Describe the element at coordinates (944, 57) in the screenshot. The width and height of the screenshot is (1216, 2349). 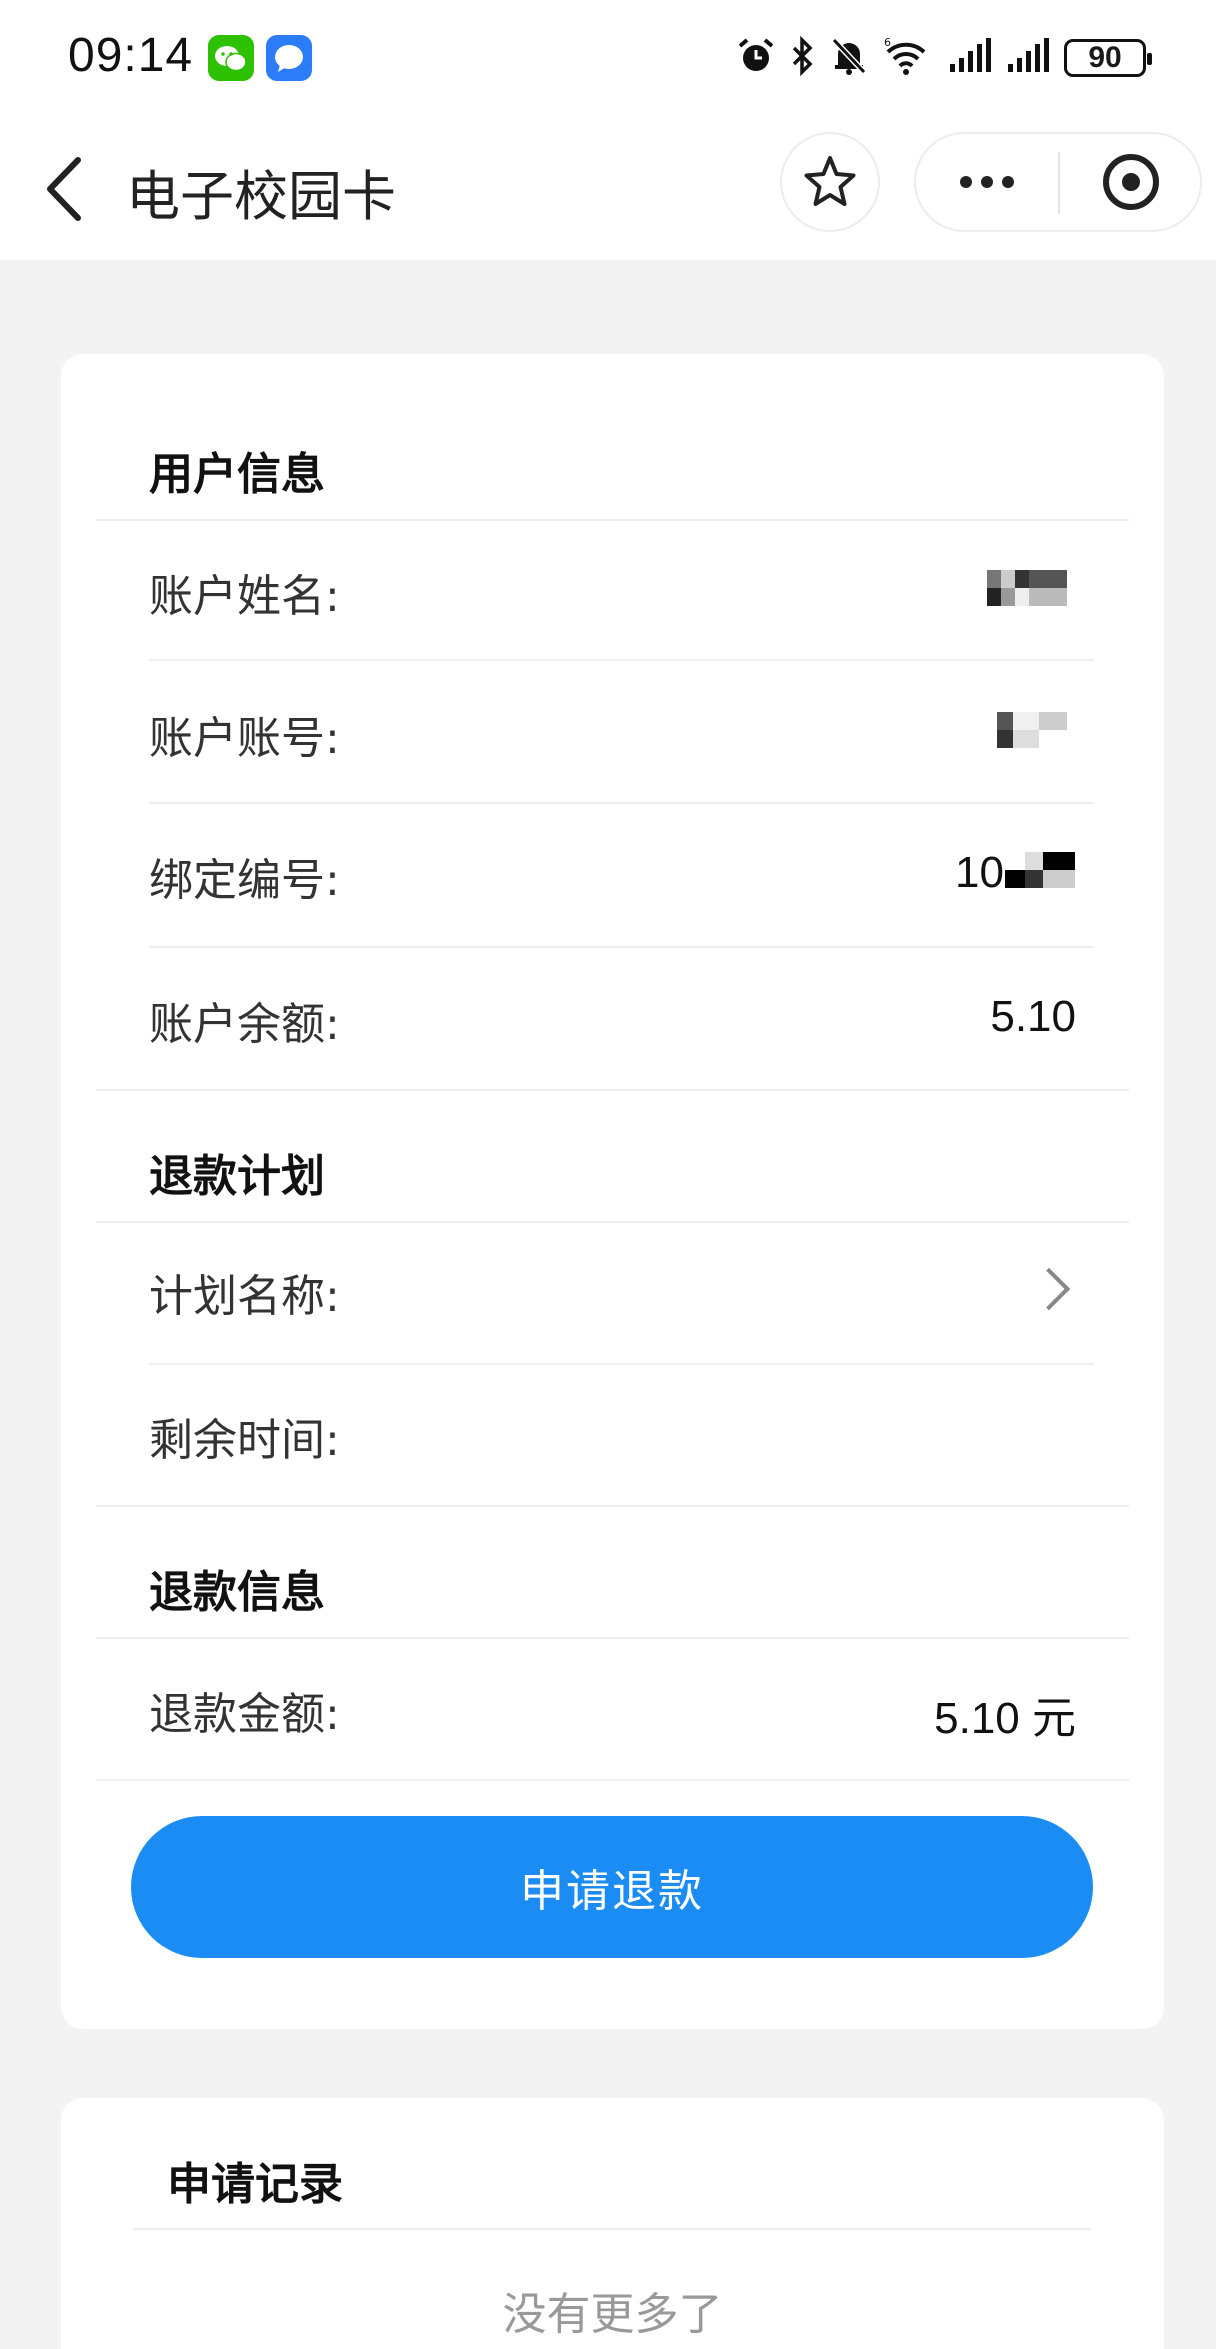
I see `status-icons: 6 90` at that location.